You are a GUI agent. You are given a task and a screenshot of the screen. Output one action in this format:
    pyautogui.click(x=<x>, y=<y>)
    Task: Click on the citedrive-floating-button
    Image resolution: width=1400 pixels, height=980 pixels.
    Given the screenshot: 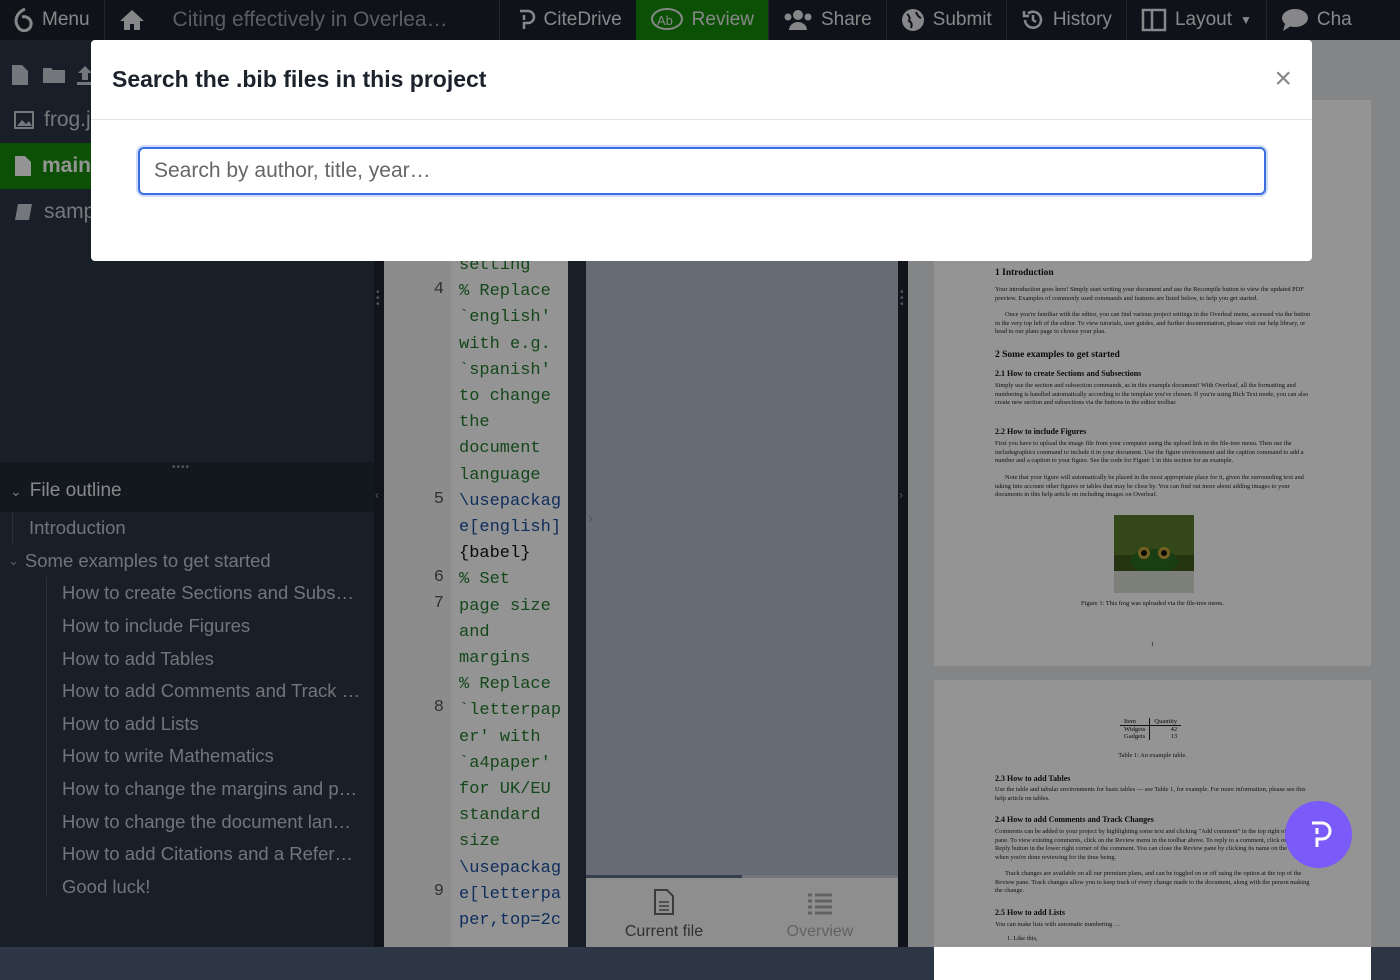 What is the action you would take?
    pyautogui.click(x=1318, y=834)
    